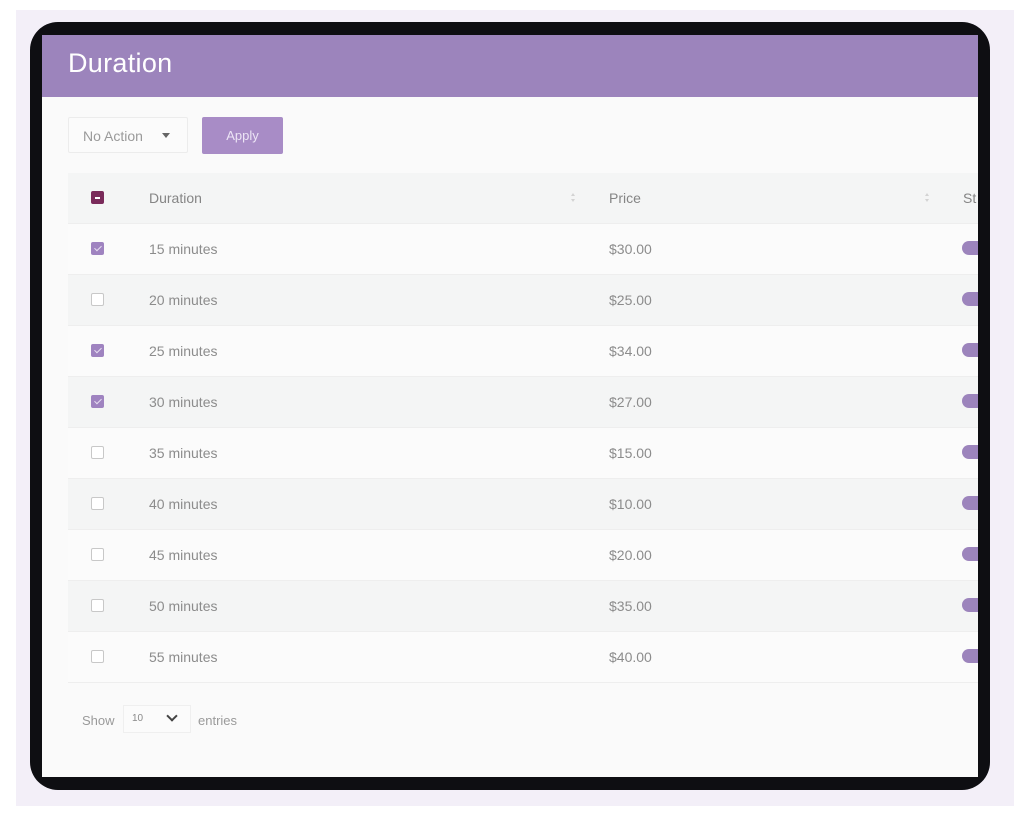 This screenshot has width=1024, height=838. What do you see at coordinates (242, 135) in the screenshot?
I see `apply-button: Apply` at bounding box center [242, 135].